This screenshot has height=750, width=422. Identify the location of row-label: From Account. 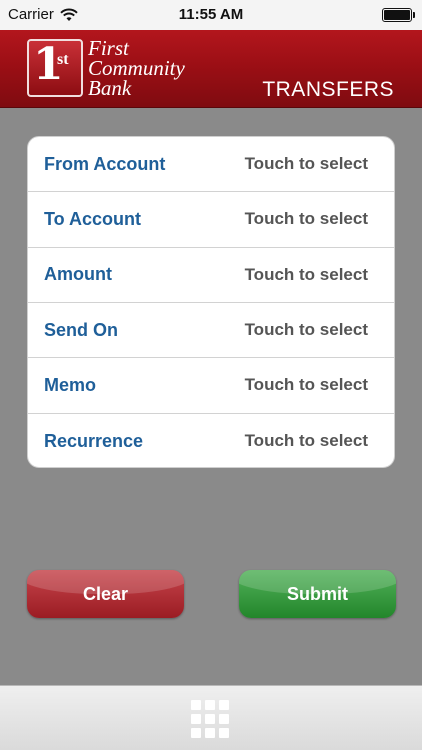
(105, 163).